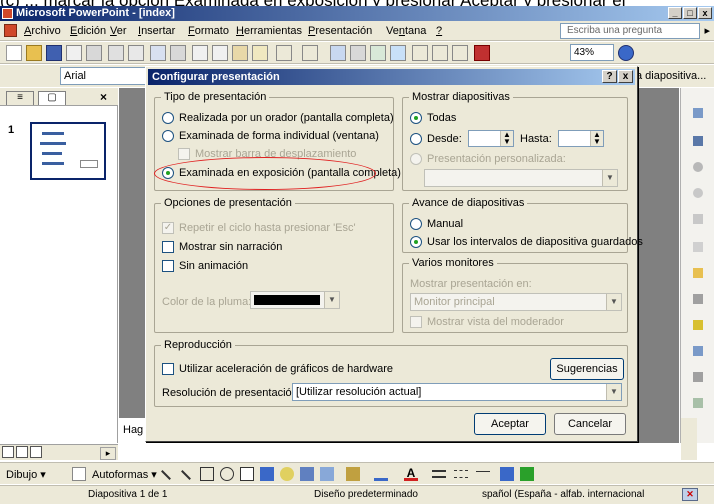  What do you see at coordinates (136, 53) in the screenshot?
I see `preview-icon` at bounding box center [136, 53].